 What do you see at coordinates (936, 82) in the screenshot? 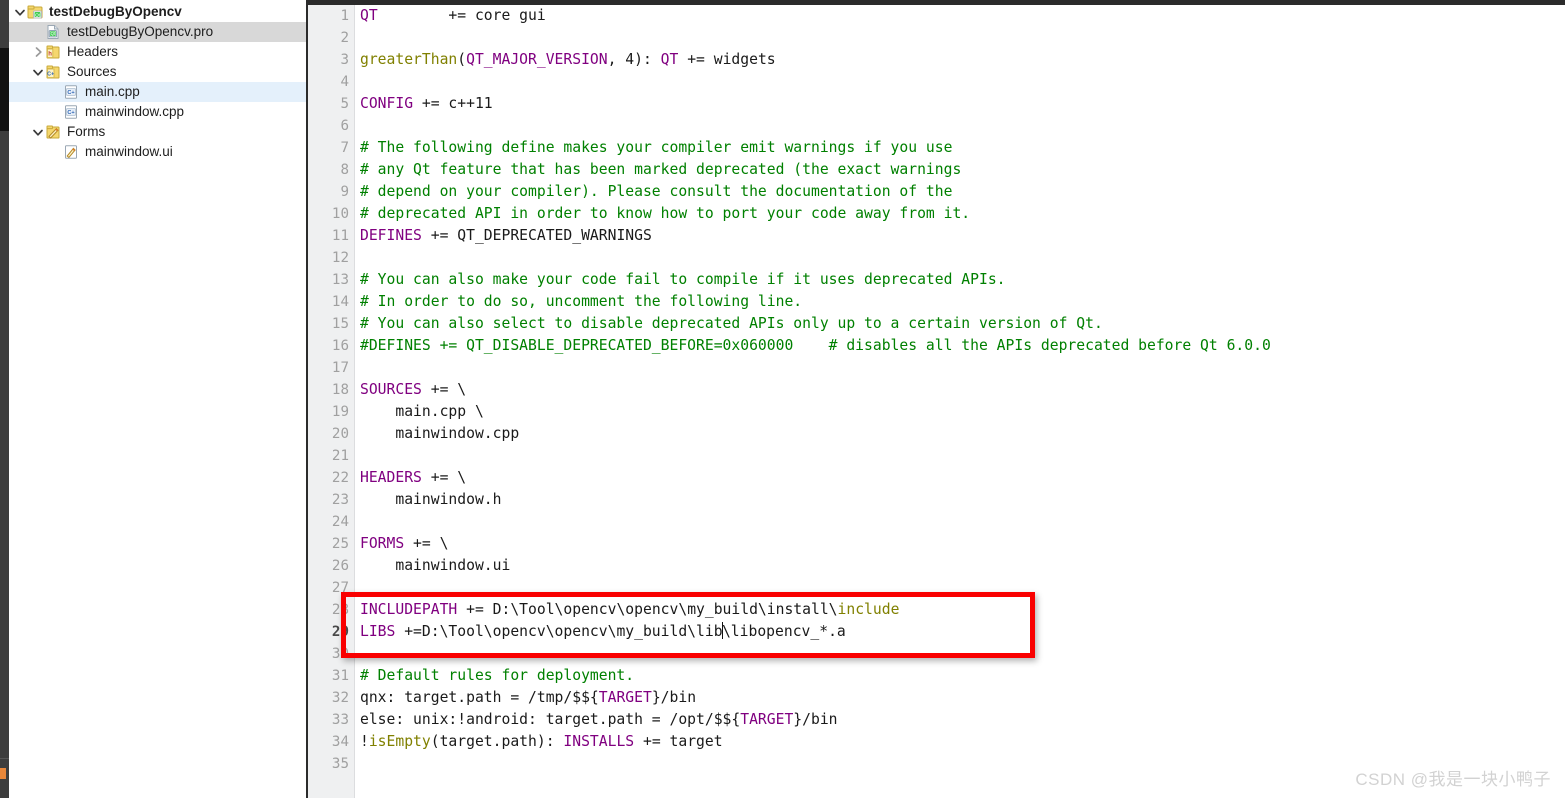
I see `code-line: 4` at bounding box center [936, 82].